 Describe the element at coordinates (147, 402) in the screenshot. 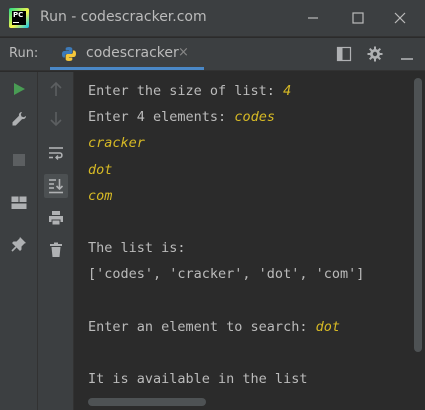

I see `horizontal-scrollbar-thumb` at that location.